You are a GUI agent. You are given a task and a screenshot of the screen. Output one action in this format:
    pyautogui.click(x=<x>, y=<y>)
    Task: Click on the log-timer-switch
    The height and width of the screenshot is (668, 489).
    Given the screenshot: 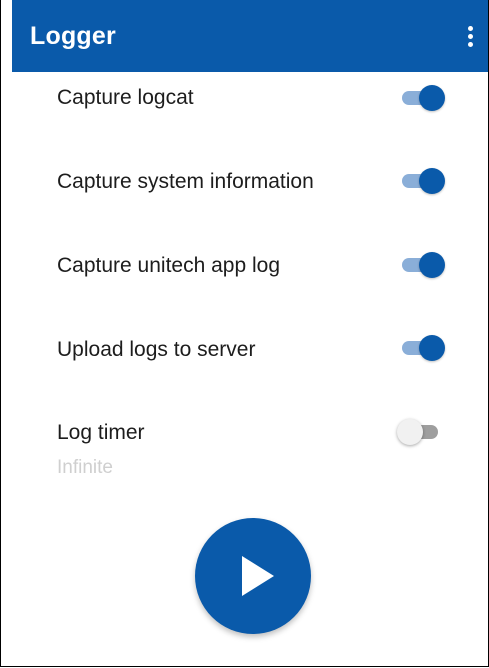 What is the action you would take?
    pyautogui.click(x=421, y=432)
    